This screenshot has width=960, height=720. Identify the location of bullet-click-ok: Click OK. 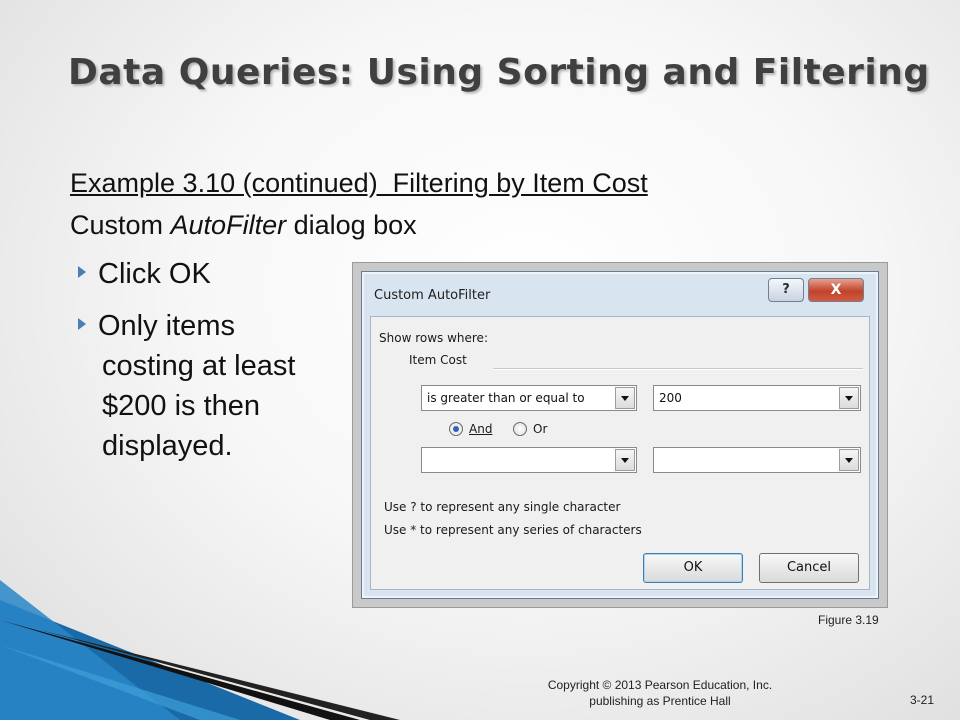
(144, 274).